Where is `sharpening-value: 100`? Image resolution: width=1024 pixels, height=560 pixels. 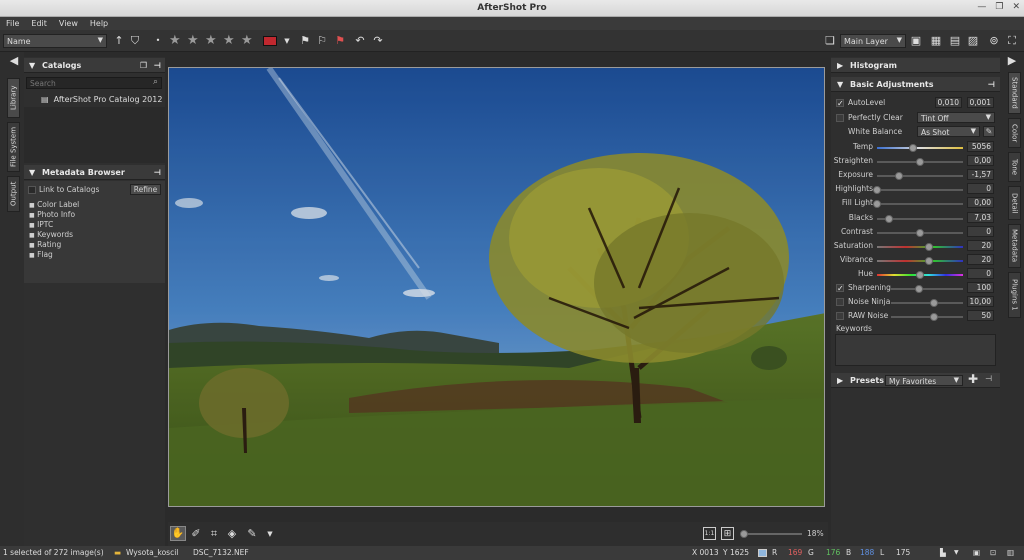
sharpening-value: 100 is located at coordinates (980, 287).